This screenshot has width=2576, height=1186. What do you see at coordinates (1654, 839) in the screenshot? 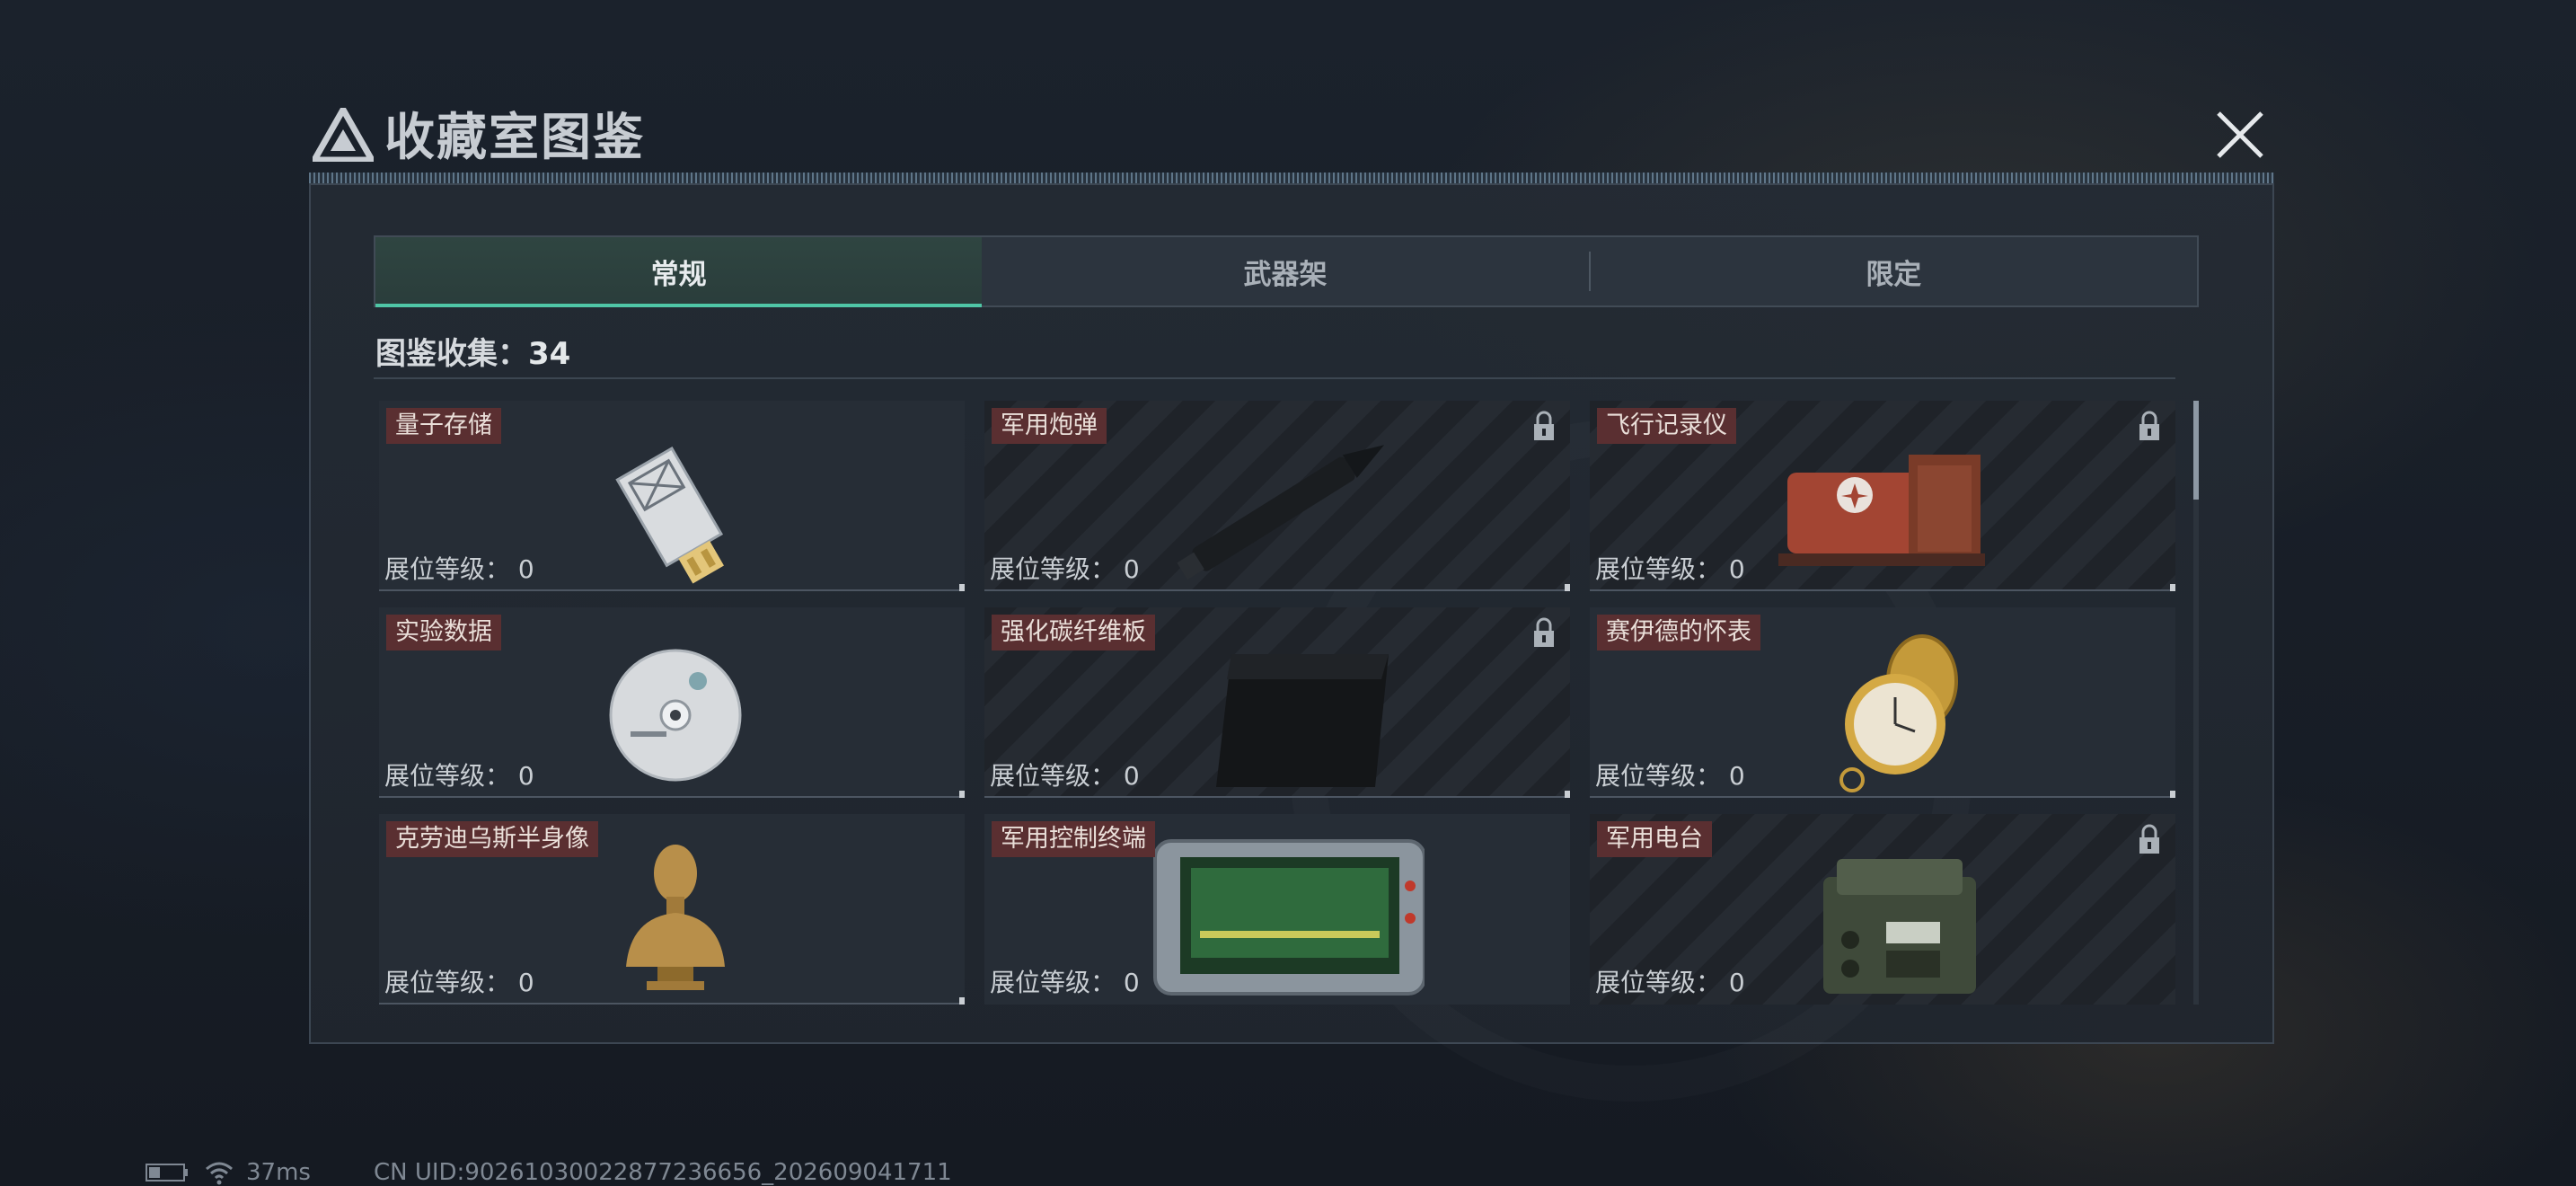
I see `item-name: 军用电台` at bounding box center [1654, 839].